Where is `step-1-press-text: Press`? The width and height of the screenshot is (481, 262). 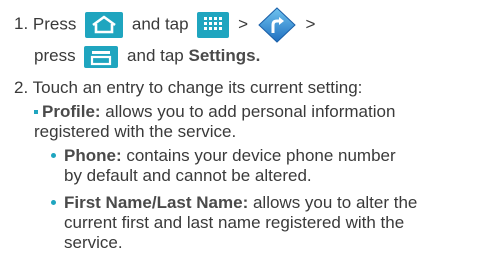
step-1-press-text: Press is located at coordinates (54, 24).